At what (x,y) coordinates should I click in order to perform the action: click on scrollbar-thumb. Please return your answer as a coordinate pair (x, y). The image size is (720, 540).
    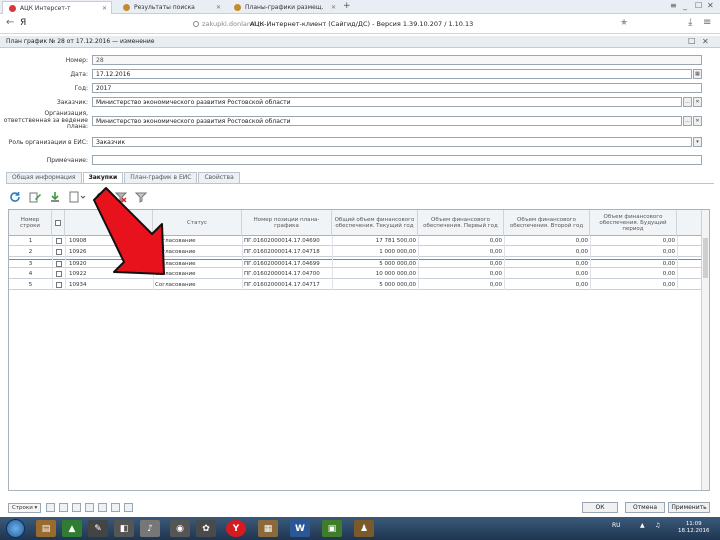
    Looking at the image, I should click on (705, 258).